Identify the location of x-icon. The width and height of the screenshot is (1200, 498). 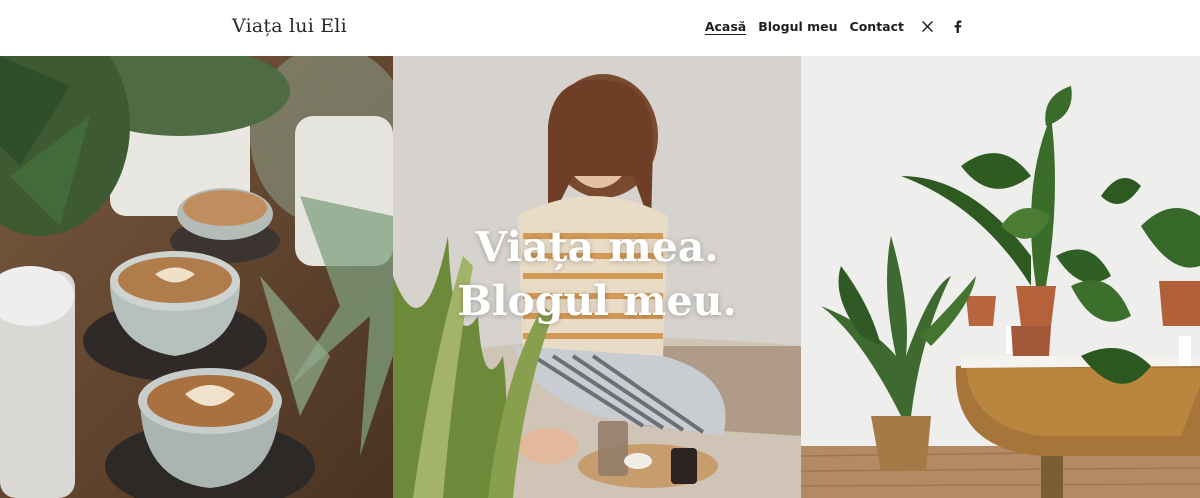
(927, 27).